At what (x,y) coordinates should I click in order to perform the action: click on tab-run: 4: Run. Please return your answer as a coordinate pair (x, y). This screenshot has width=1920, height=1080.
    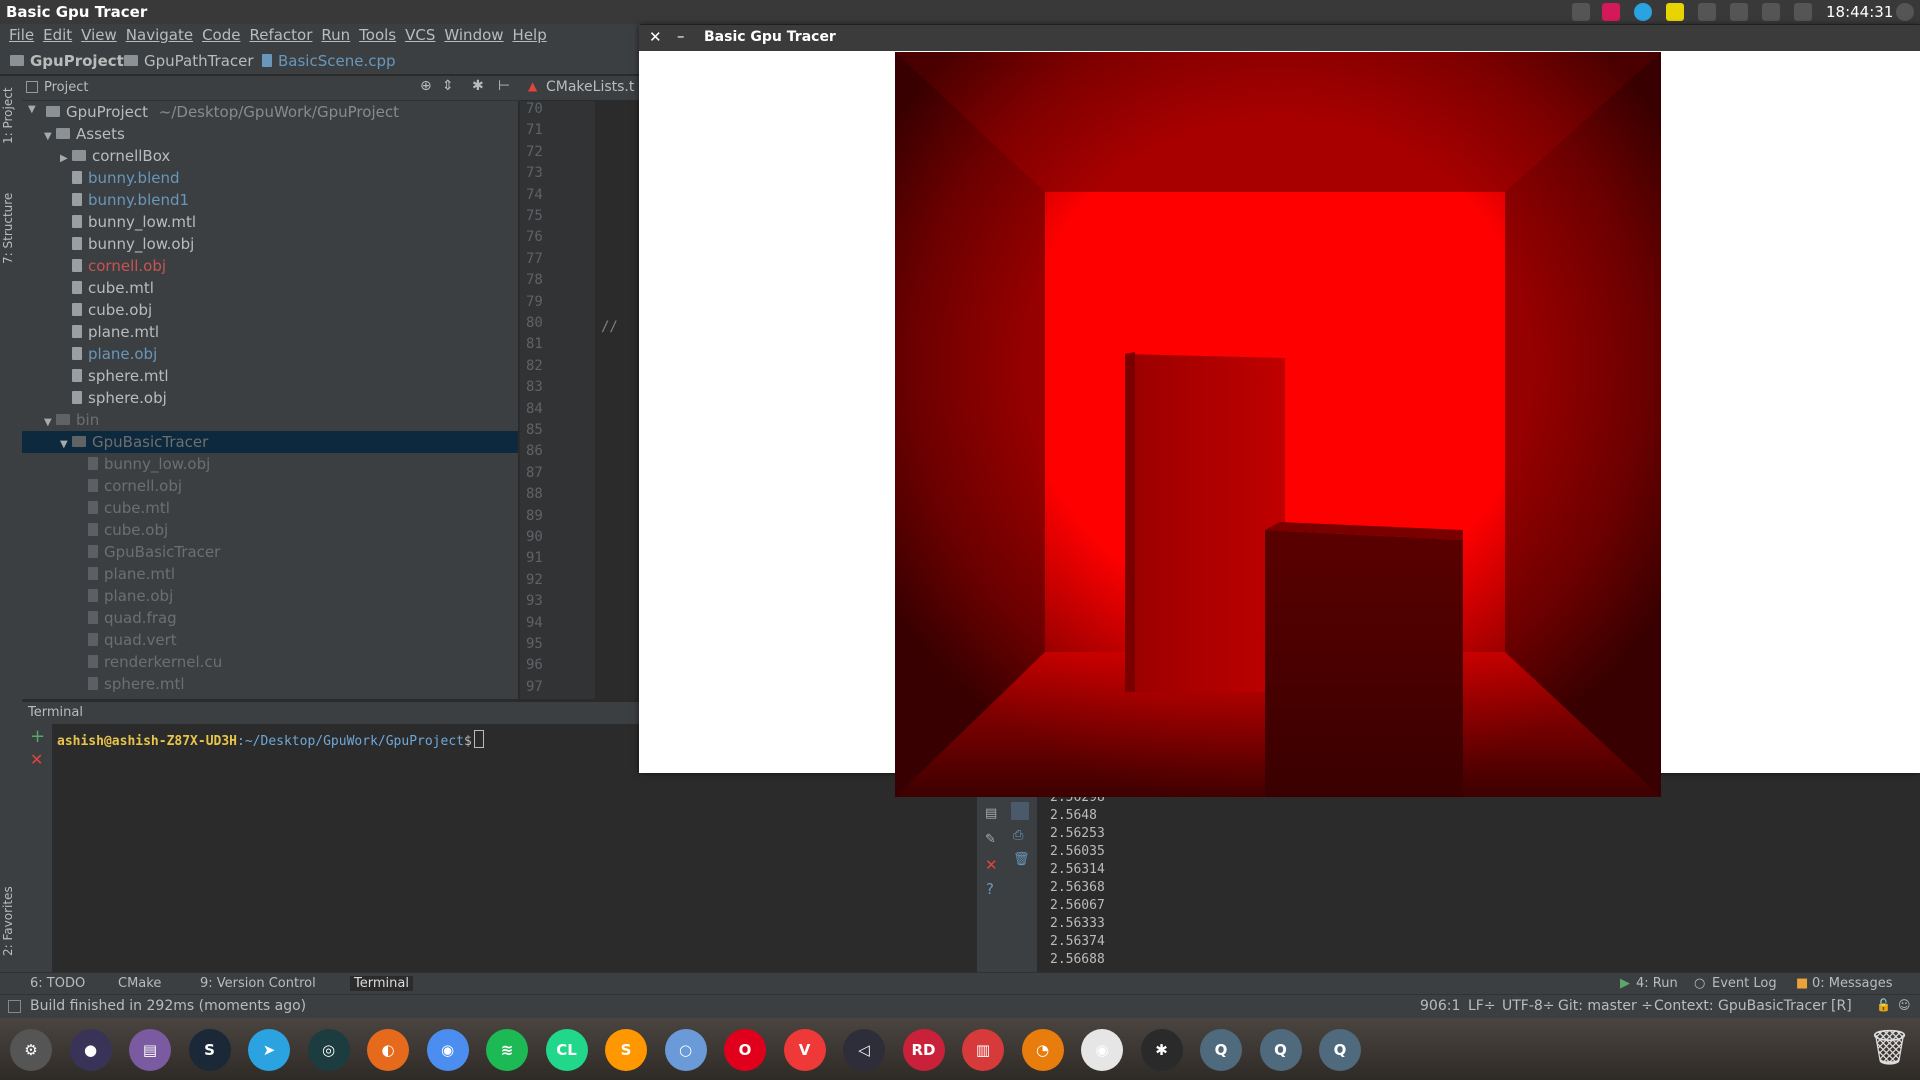
    Looking at the image, I should click on (1657, 983).